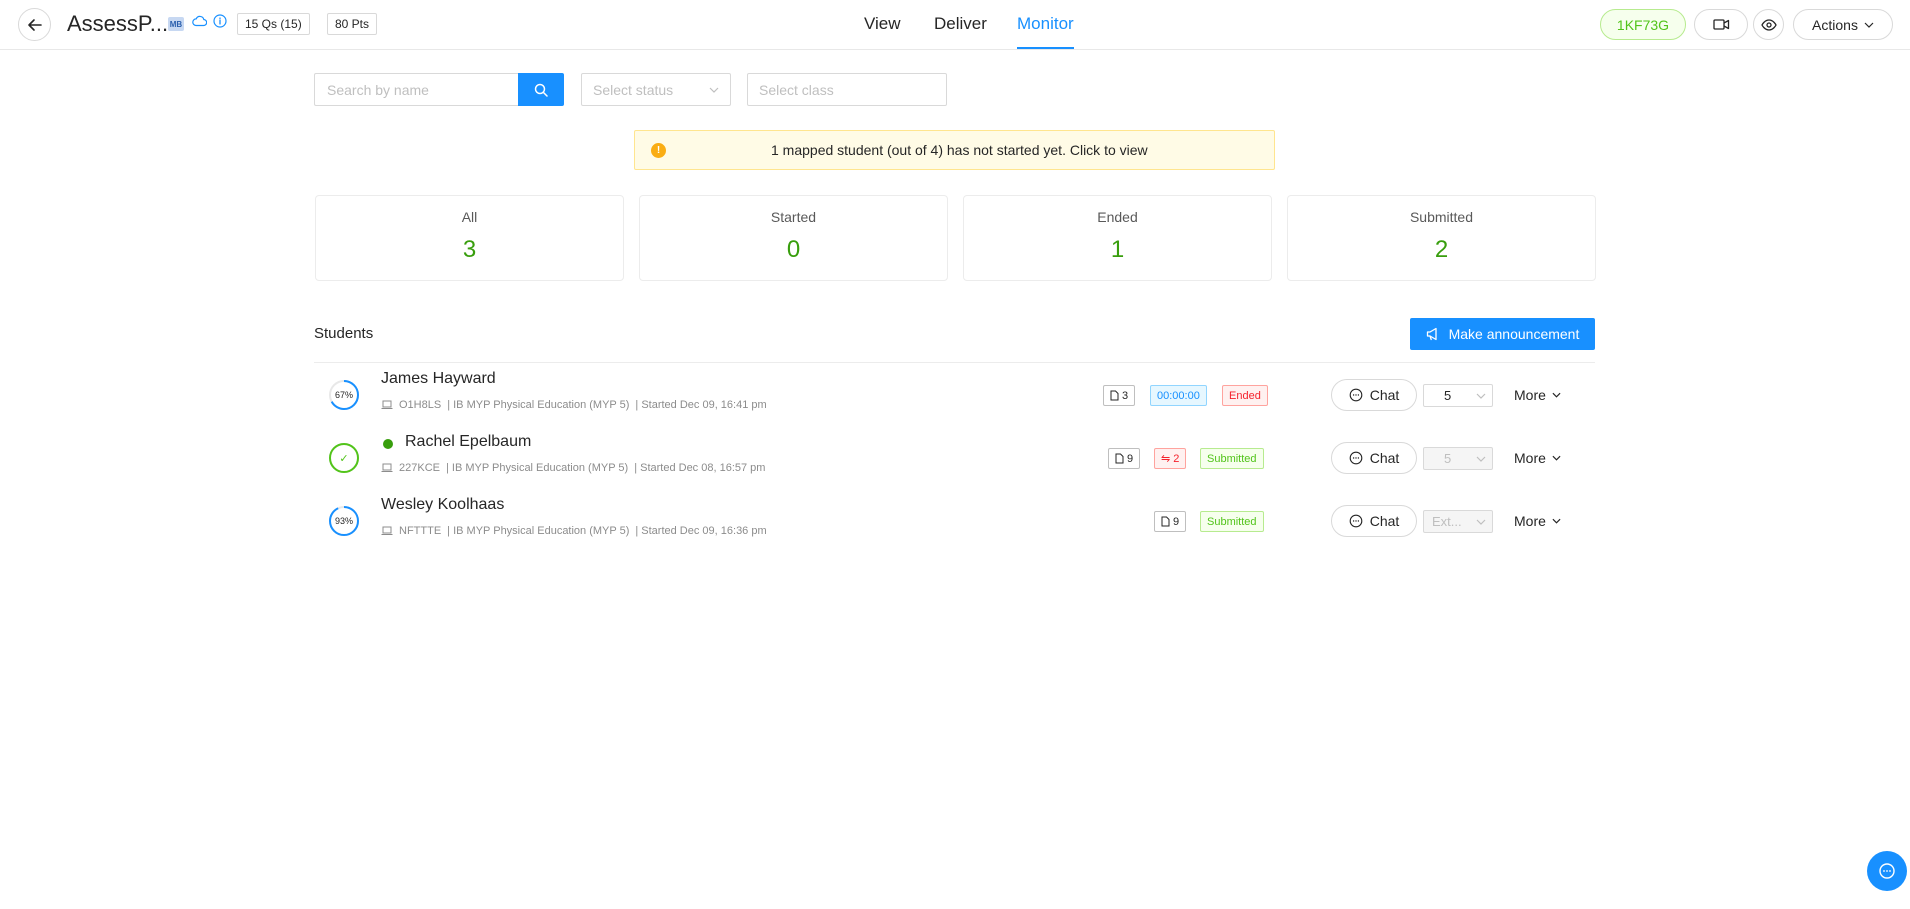 This screenshot has height=909, width=1910. I want to click on tab-switch-badge: ⇋ 2, so click(1170, 458).